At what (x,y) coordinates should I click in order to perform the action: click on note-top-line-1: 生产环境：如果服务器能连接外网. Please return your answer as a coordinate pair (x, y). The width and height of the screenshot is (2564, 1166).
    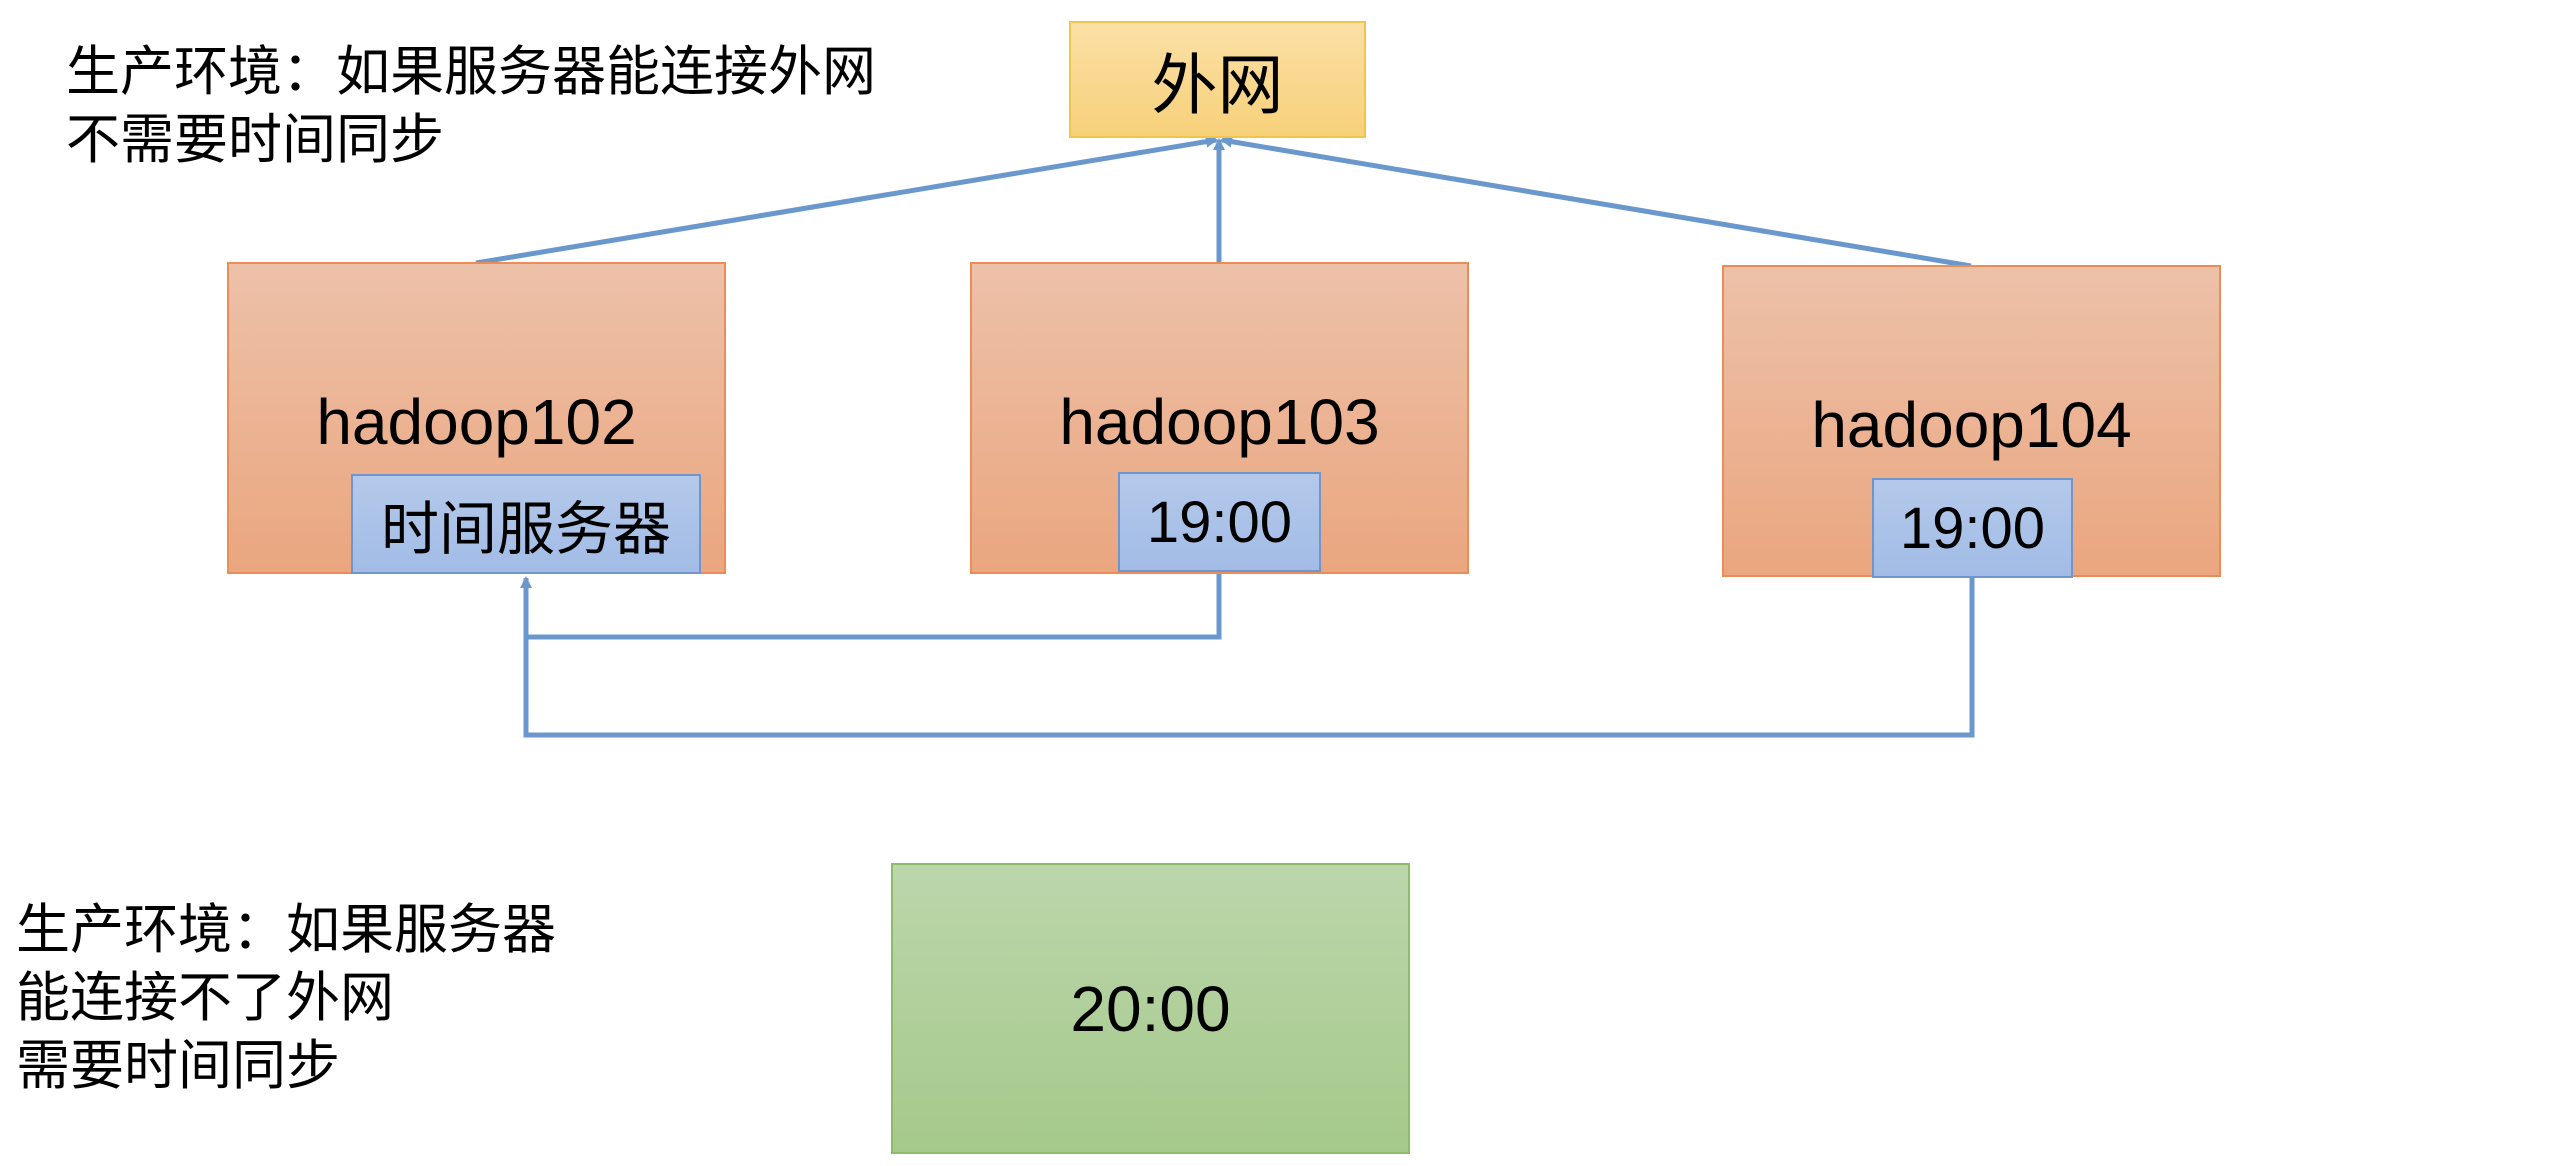
    Looking at the image, I should click on (471, 71).